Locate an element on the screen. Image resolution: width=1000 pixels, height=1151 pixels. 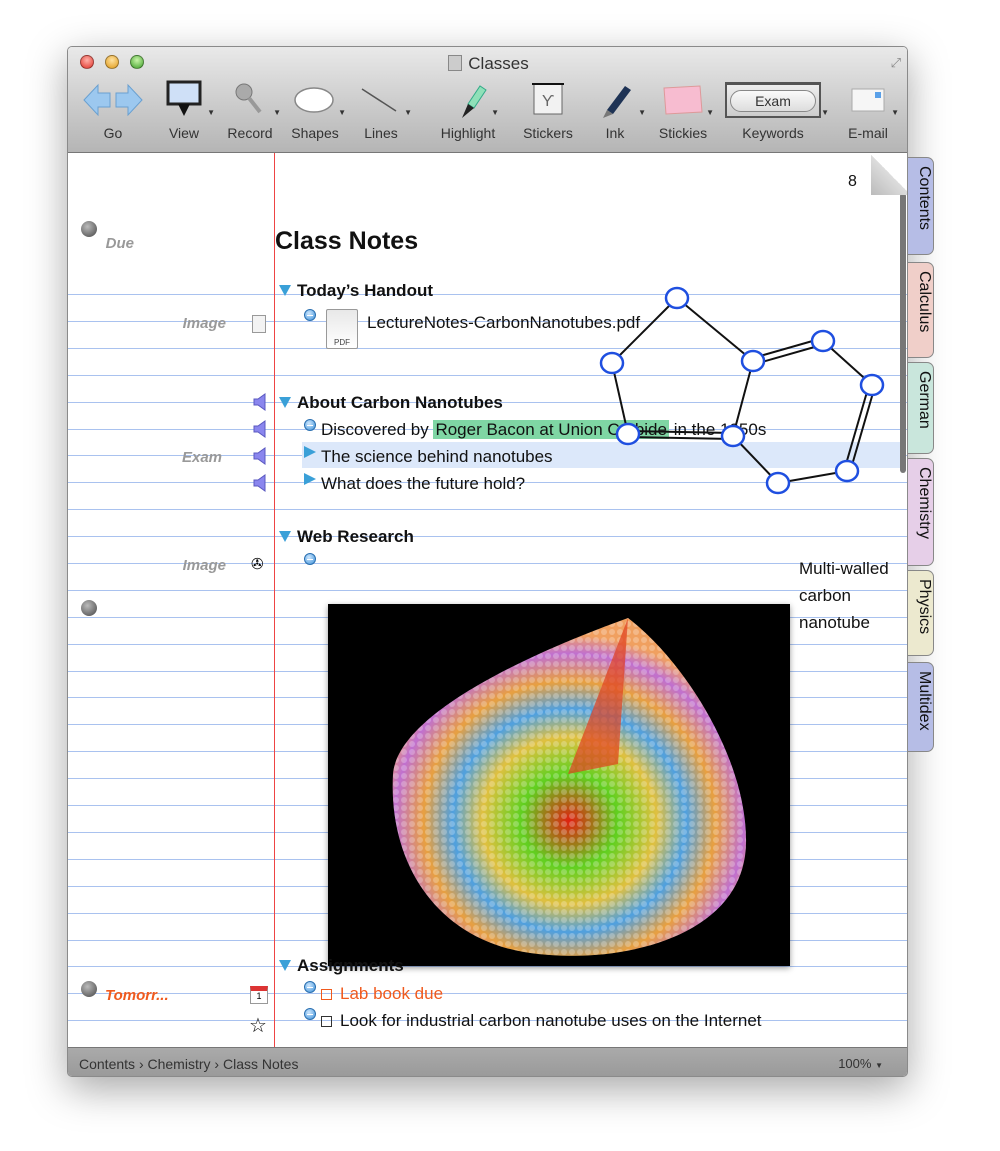
lines-button: ▼ Lines is located at coordinates (381, 109).